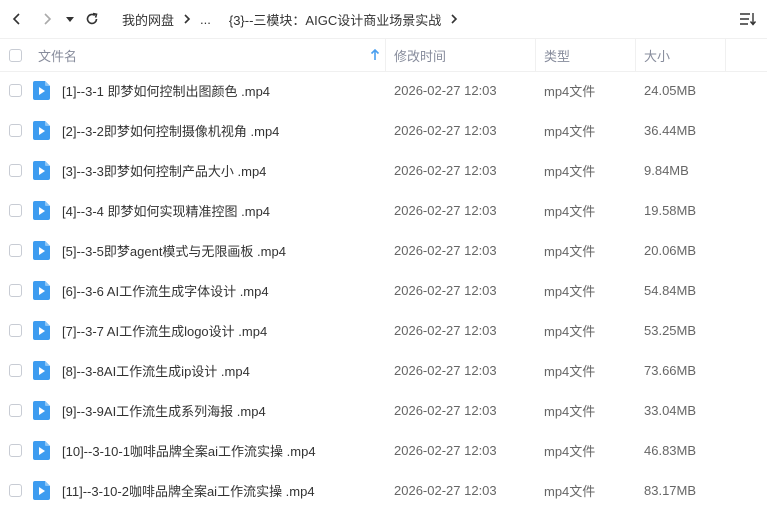  Describe the element at coordinates (170, 130) in the screenshot. I see `file-name: [2]--3-2即梦如何控制摄像机视角 .mp4` at that location.